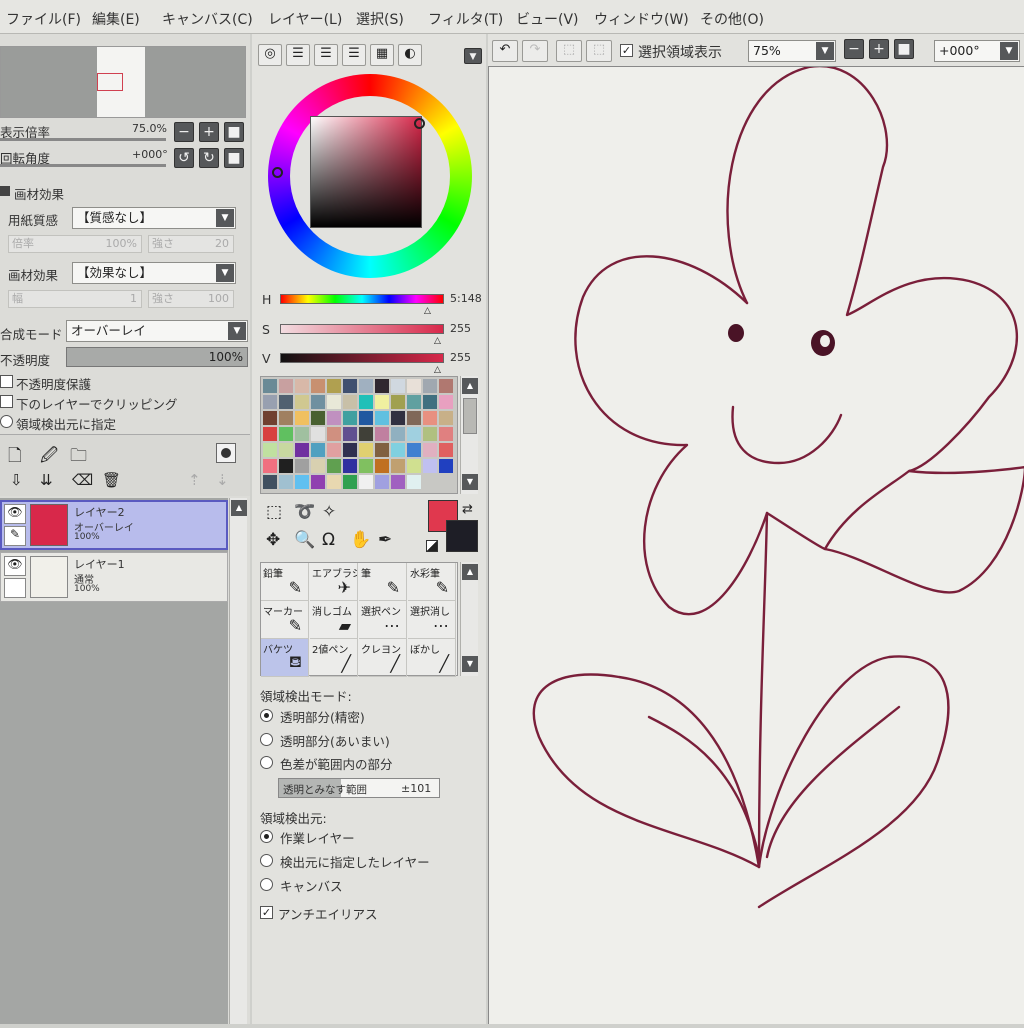  Describe the element at coordinates (641, 19) in the screenshot. I see `menu-window: ウィンドウ(W)` at that location.